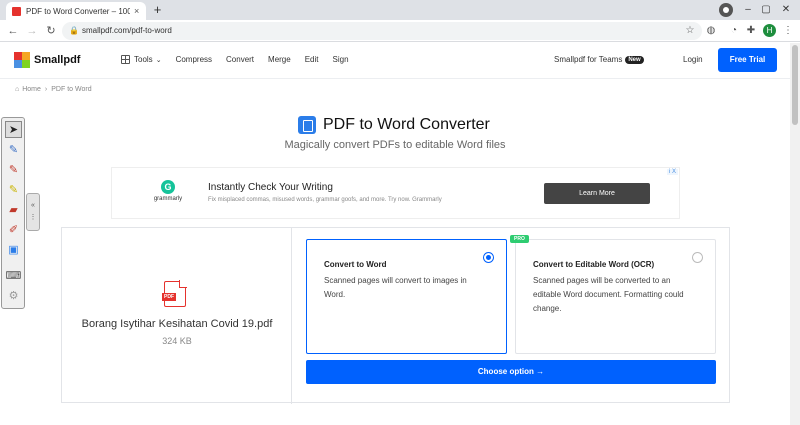 Image resolution: width=800 pixels, height=425 pixels. I want to click on nav-merge: Merge, so click(279, 59).